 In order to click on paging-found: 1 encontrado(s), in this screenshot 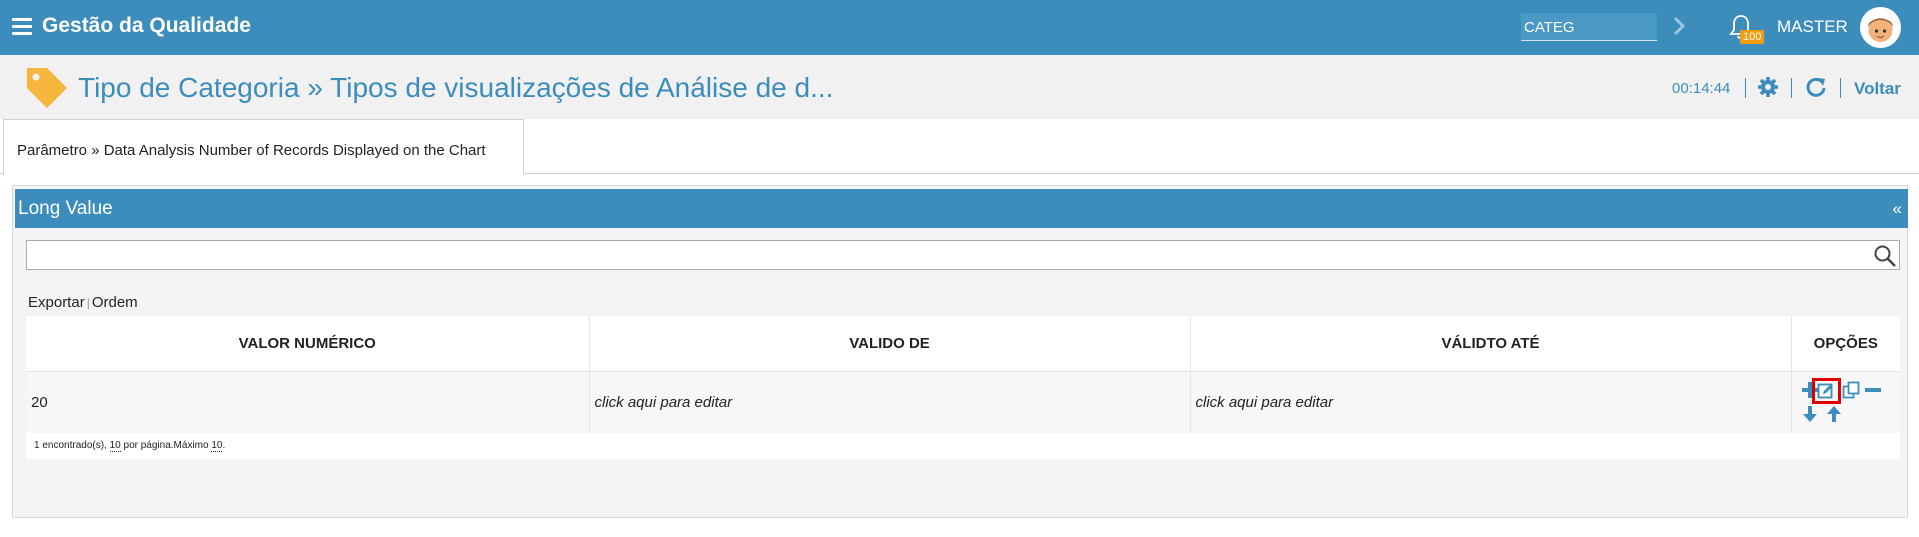, I will do `click(72, 445)`.